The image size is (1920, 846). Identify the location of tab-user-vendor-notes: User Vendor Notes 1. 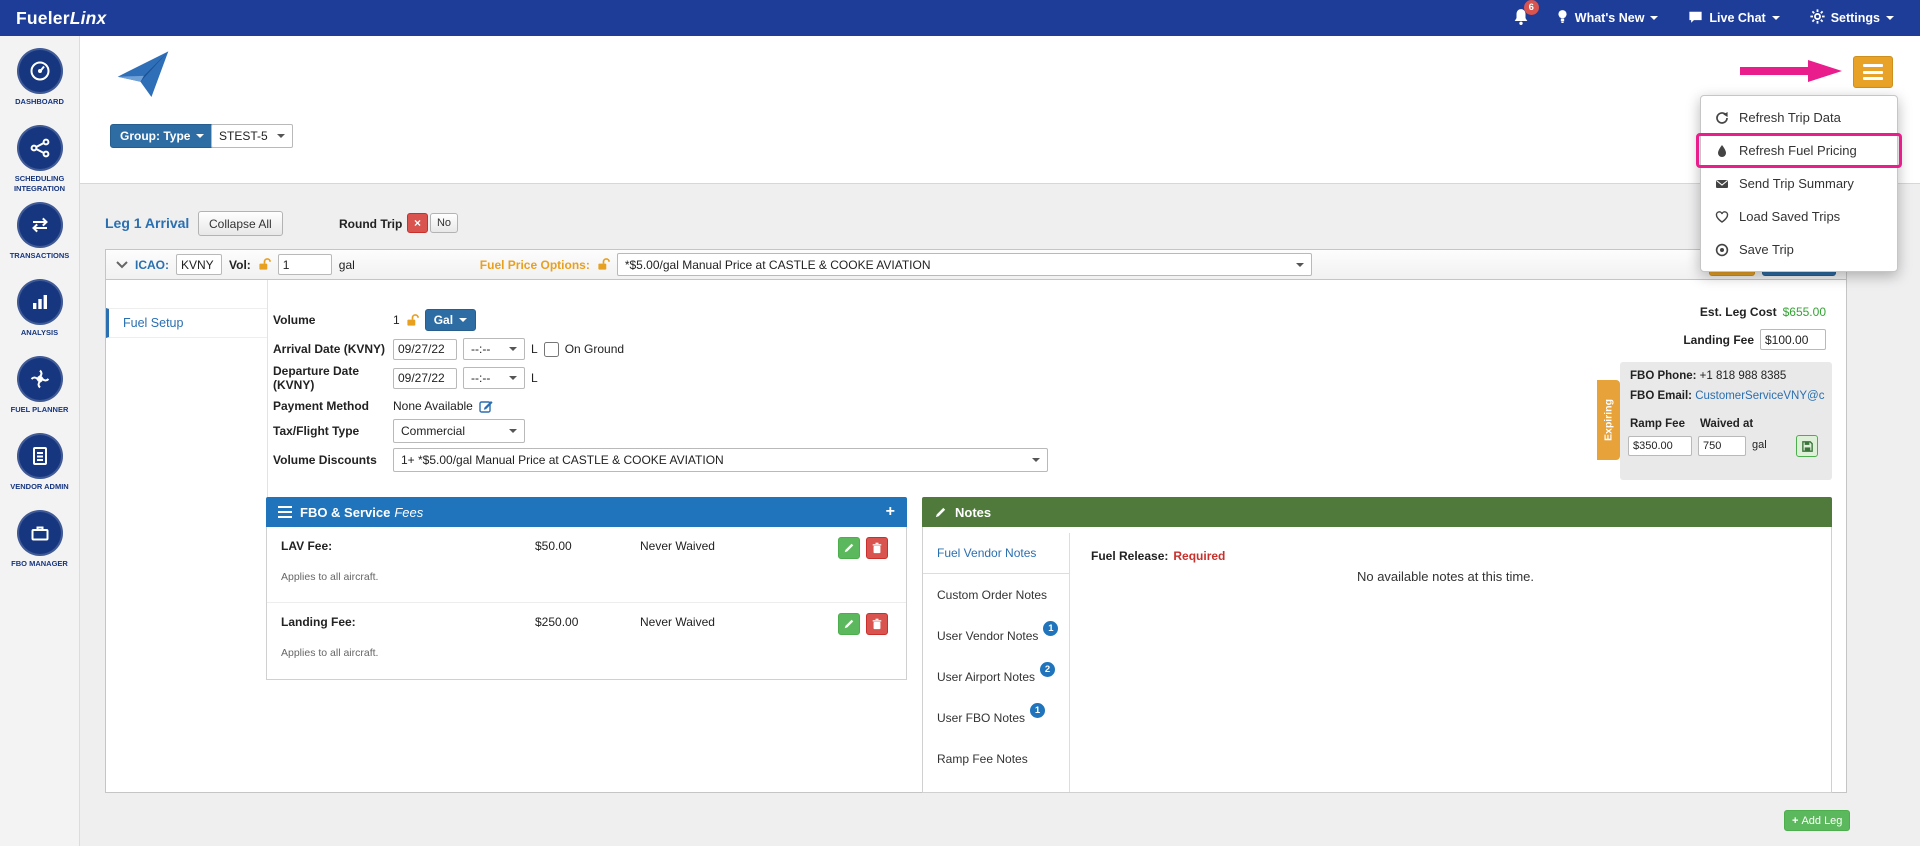
(996, 635).